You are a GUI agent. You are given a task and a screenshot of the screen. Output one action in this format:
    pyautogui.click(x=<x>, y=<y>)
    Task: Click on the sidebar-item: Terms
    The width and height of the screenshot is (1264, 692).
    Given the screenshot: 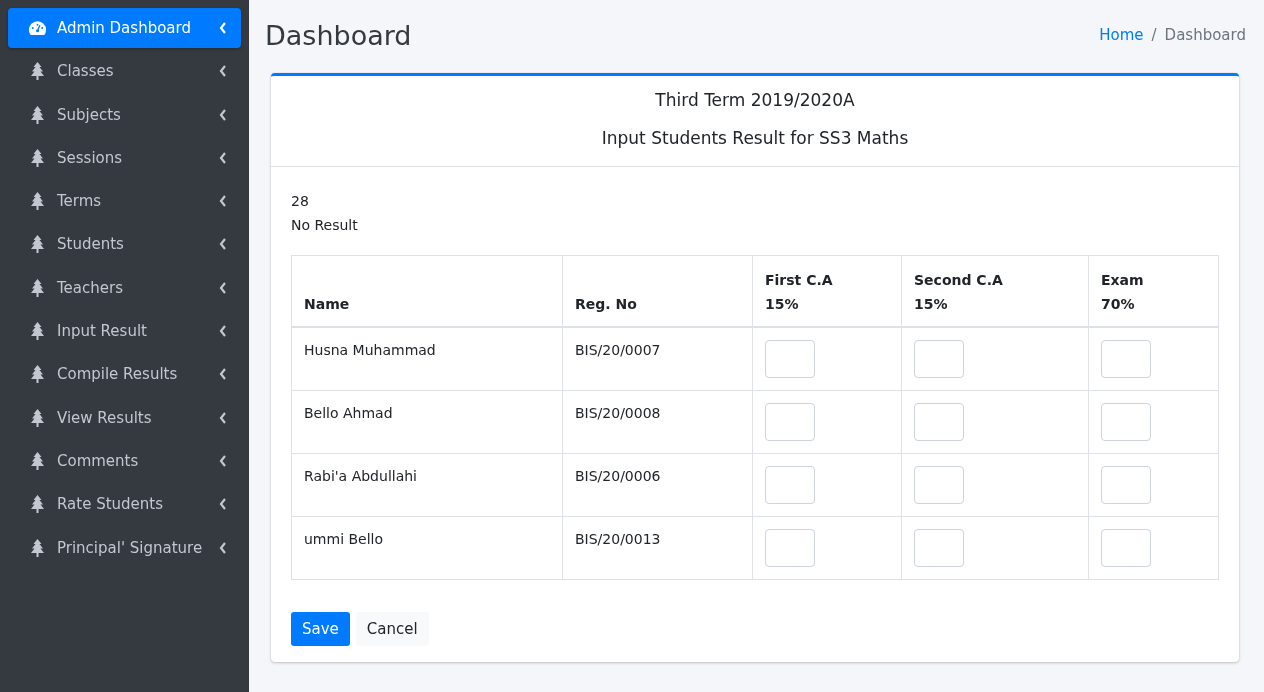 What is the action you would take?
    pyautogui.click(x=124, y=201)
    